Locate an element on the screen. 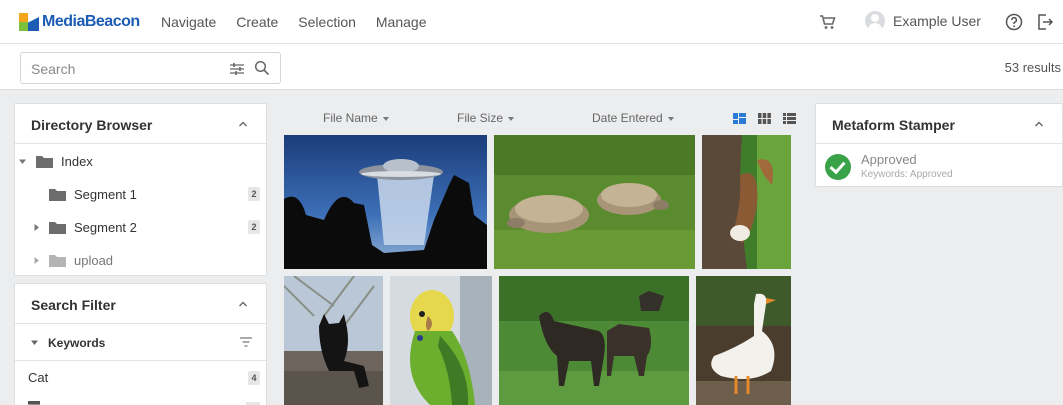  moose-image is located at coordinates (594, 340).